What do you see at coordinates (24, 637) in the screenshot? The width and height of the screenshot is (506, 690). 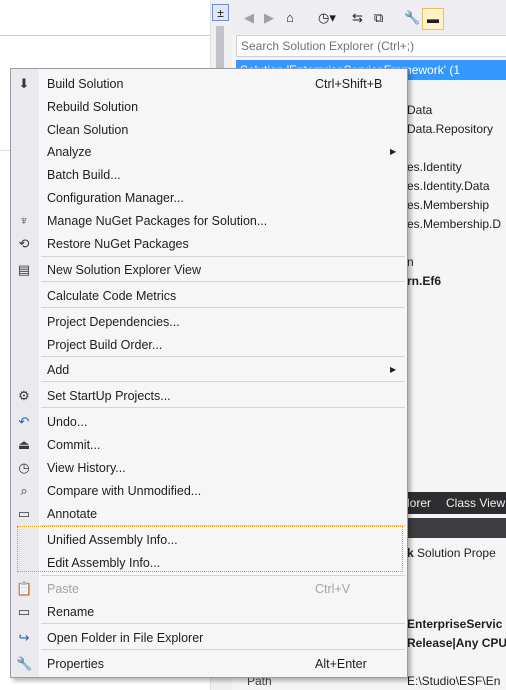 I see `open-folder-icon: ↪` at bounding box center [24, 637].